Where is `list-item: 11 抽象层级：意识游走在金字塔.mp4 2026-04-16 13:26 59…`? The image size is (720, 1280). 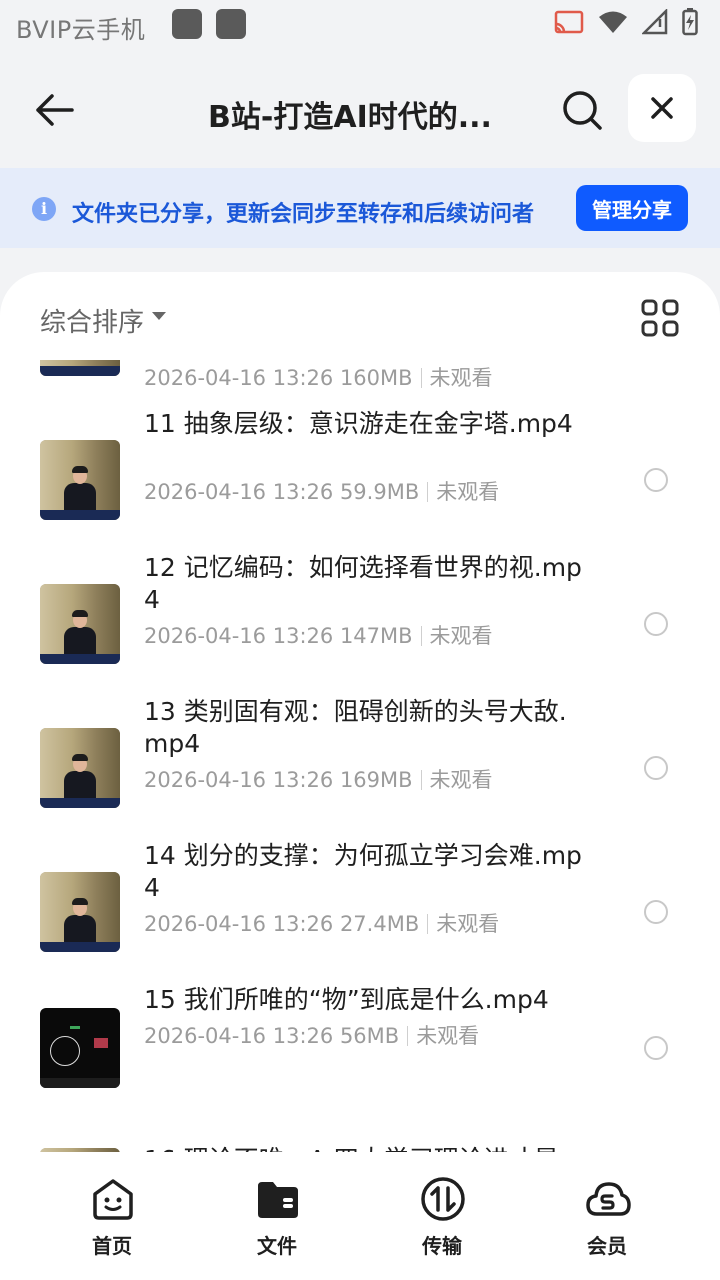 list-item: 11 抽象层级：意识游走在金字塔.mp4 2026-04-16 13:26 59… is located at coordinates (360, 480).